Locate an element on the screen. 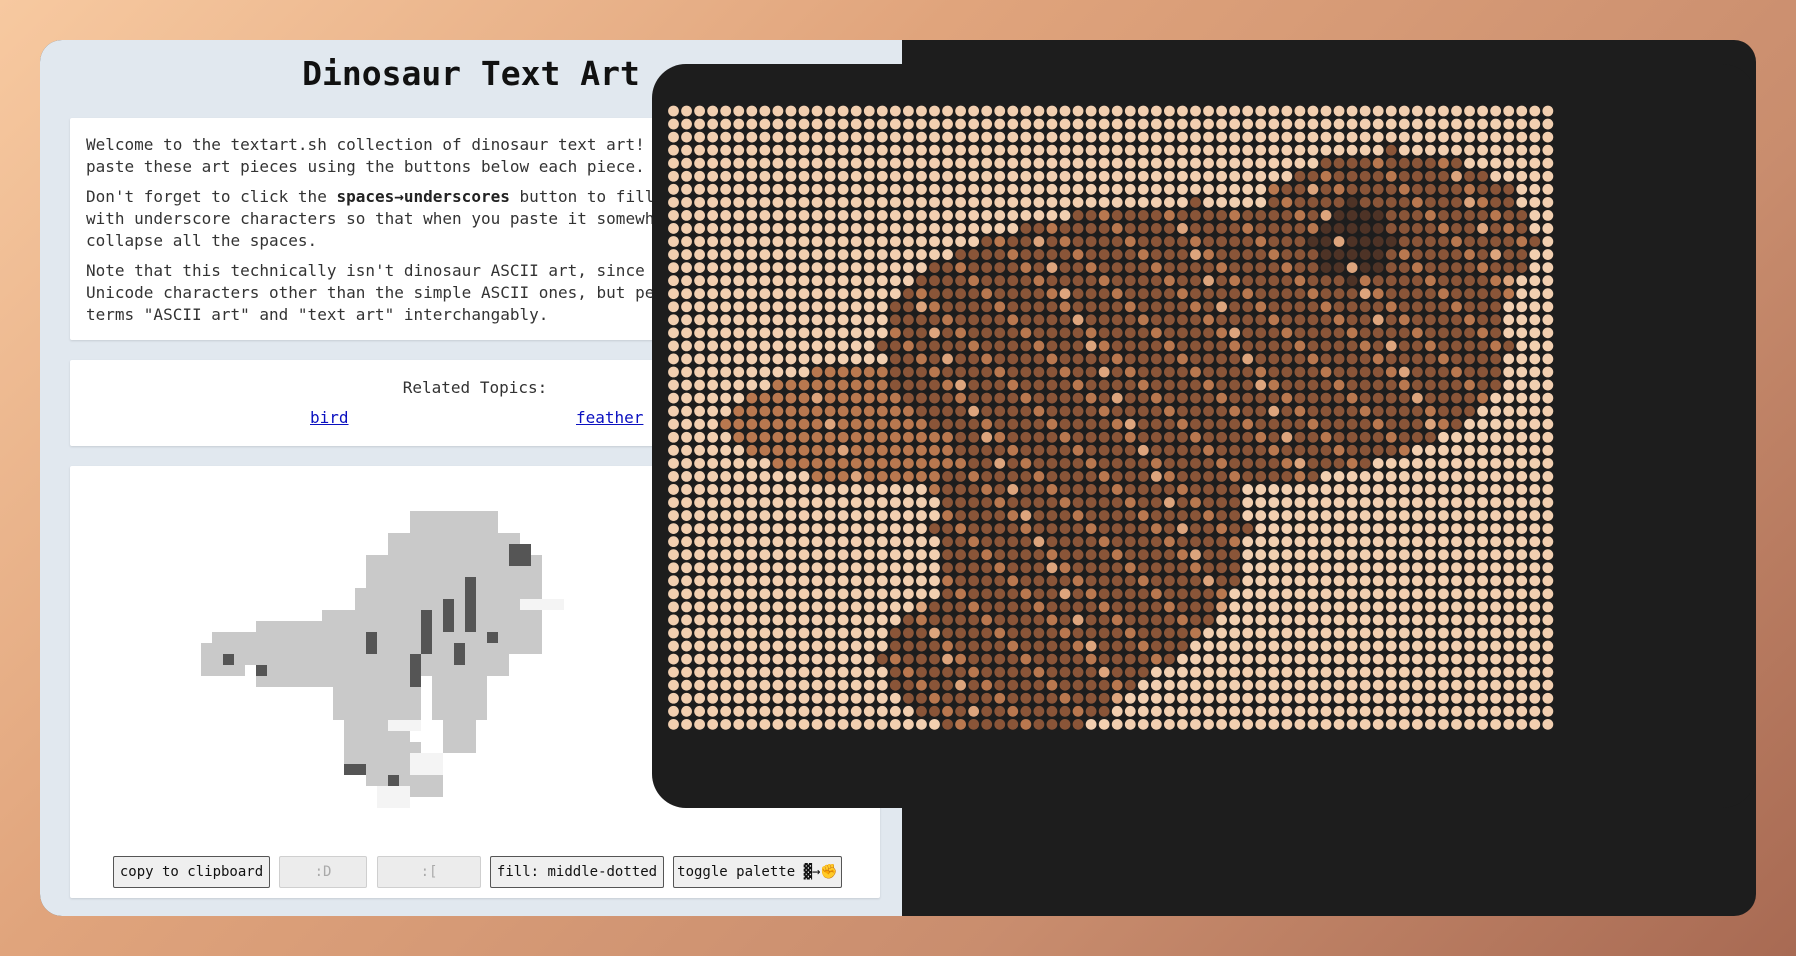  related-link-bird: bird is located at coordinates (329, 417).